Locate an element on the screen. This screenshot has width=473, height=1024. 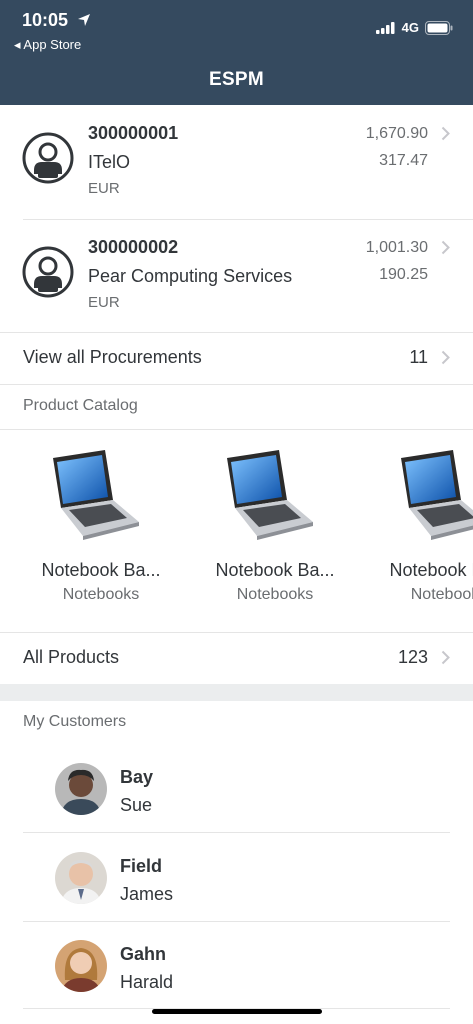
network-type: 4G is located at coordinates (410, 27).